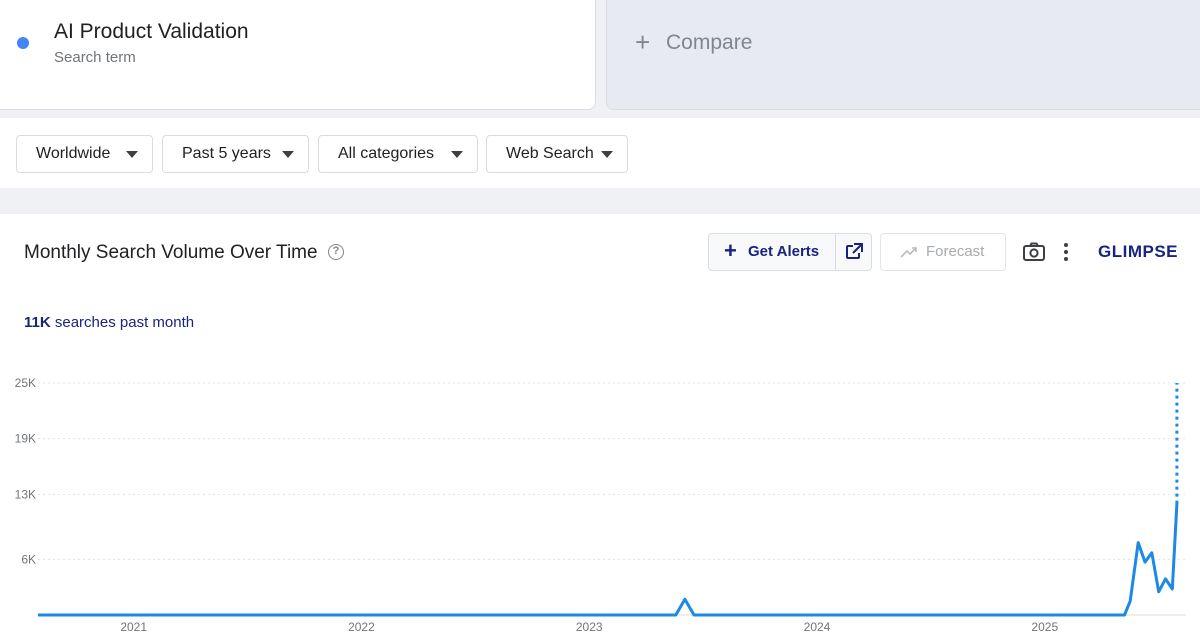  Describe the element at coordinates (955, 251) in the screenshot. I see `forecast-label: Forecast` at that location.